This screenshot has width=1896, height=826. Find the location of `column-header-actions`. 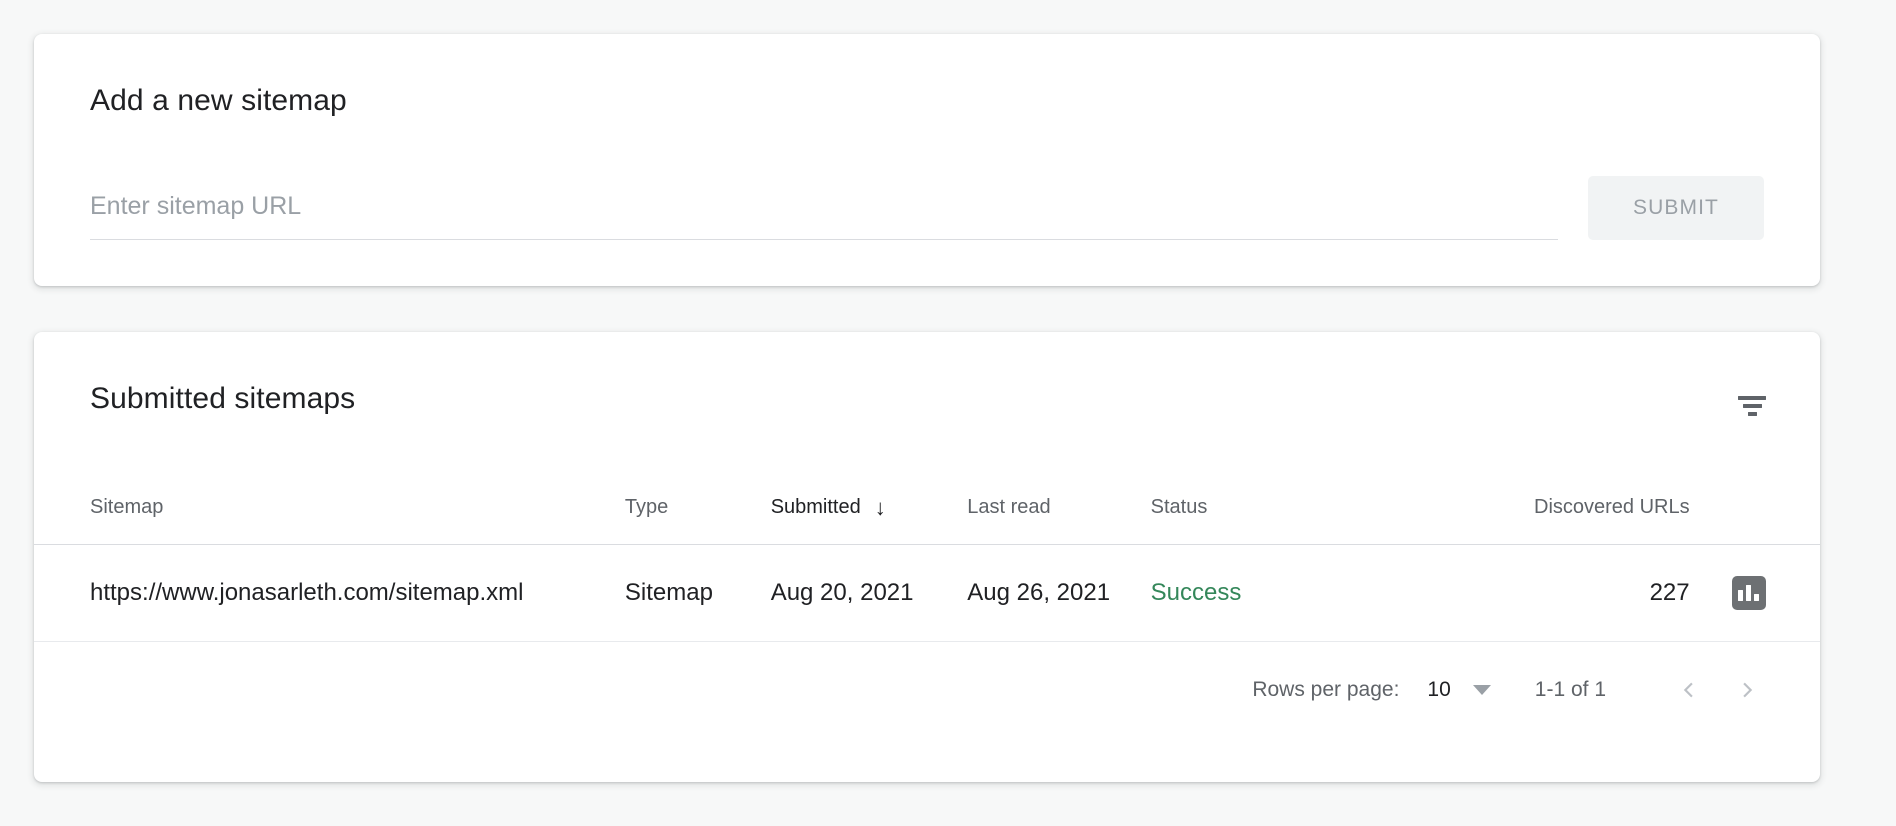

column-header-actions is located at coordinates (1754, 507).